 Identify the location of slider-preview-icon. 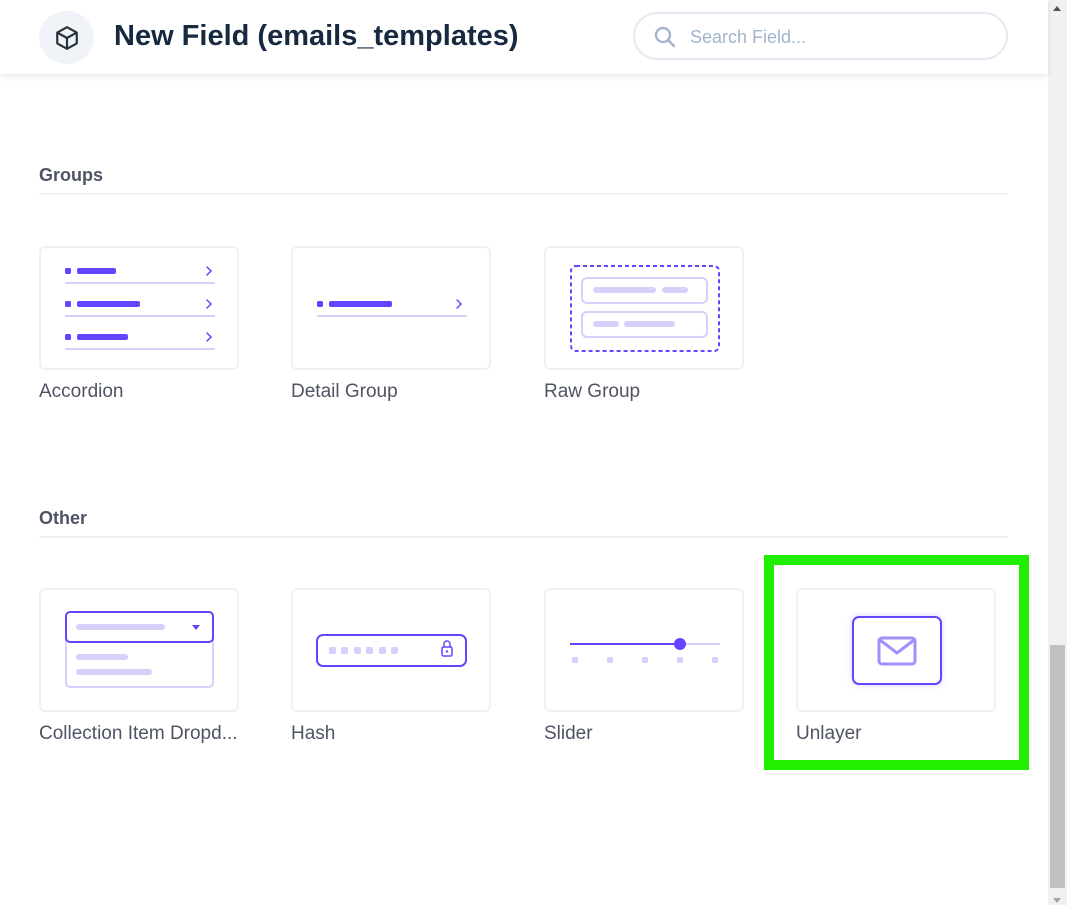
(645, 650).